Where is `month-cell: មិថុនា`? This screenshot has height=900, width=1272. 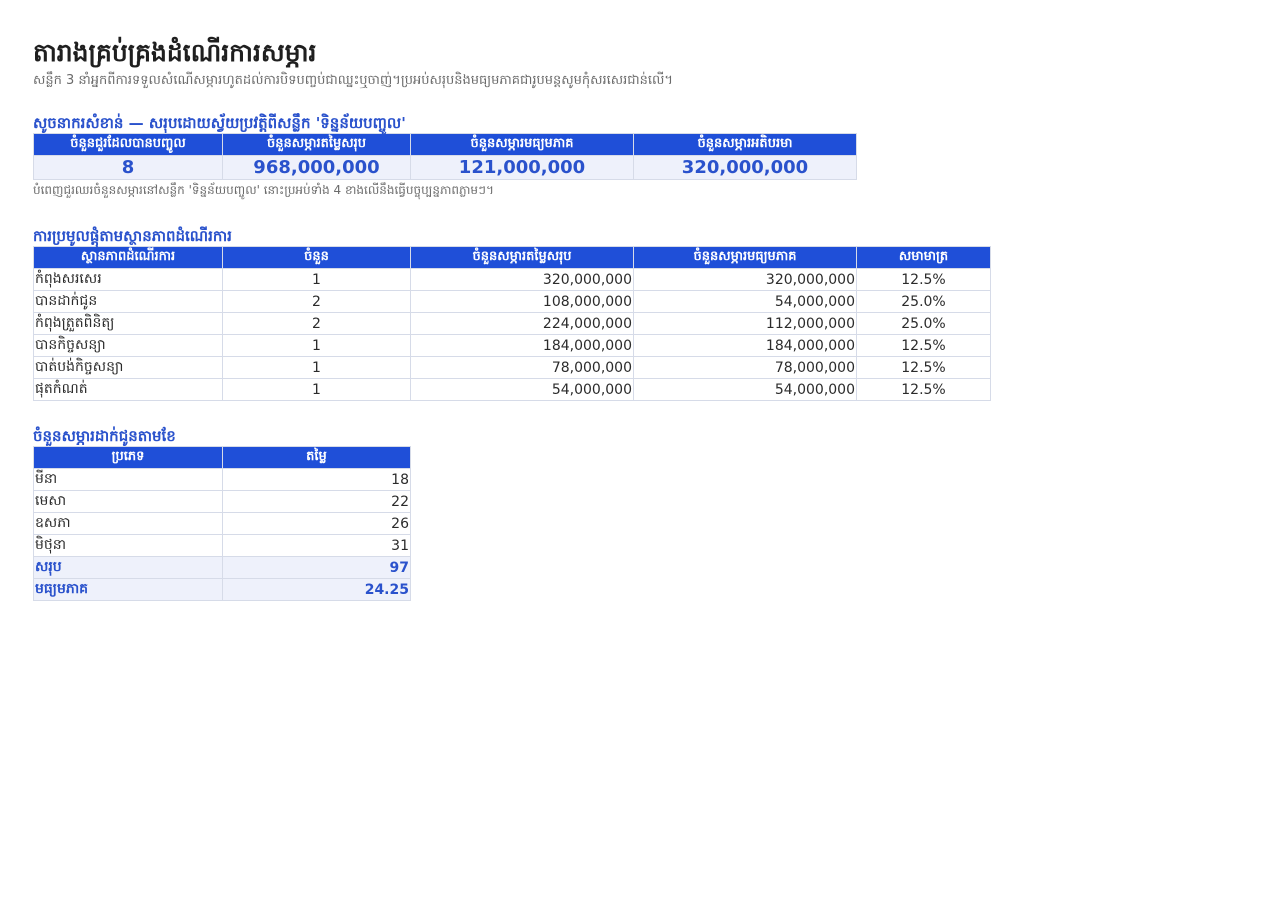 month-cell: មិថុនា is located at coordinates (128, 545).